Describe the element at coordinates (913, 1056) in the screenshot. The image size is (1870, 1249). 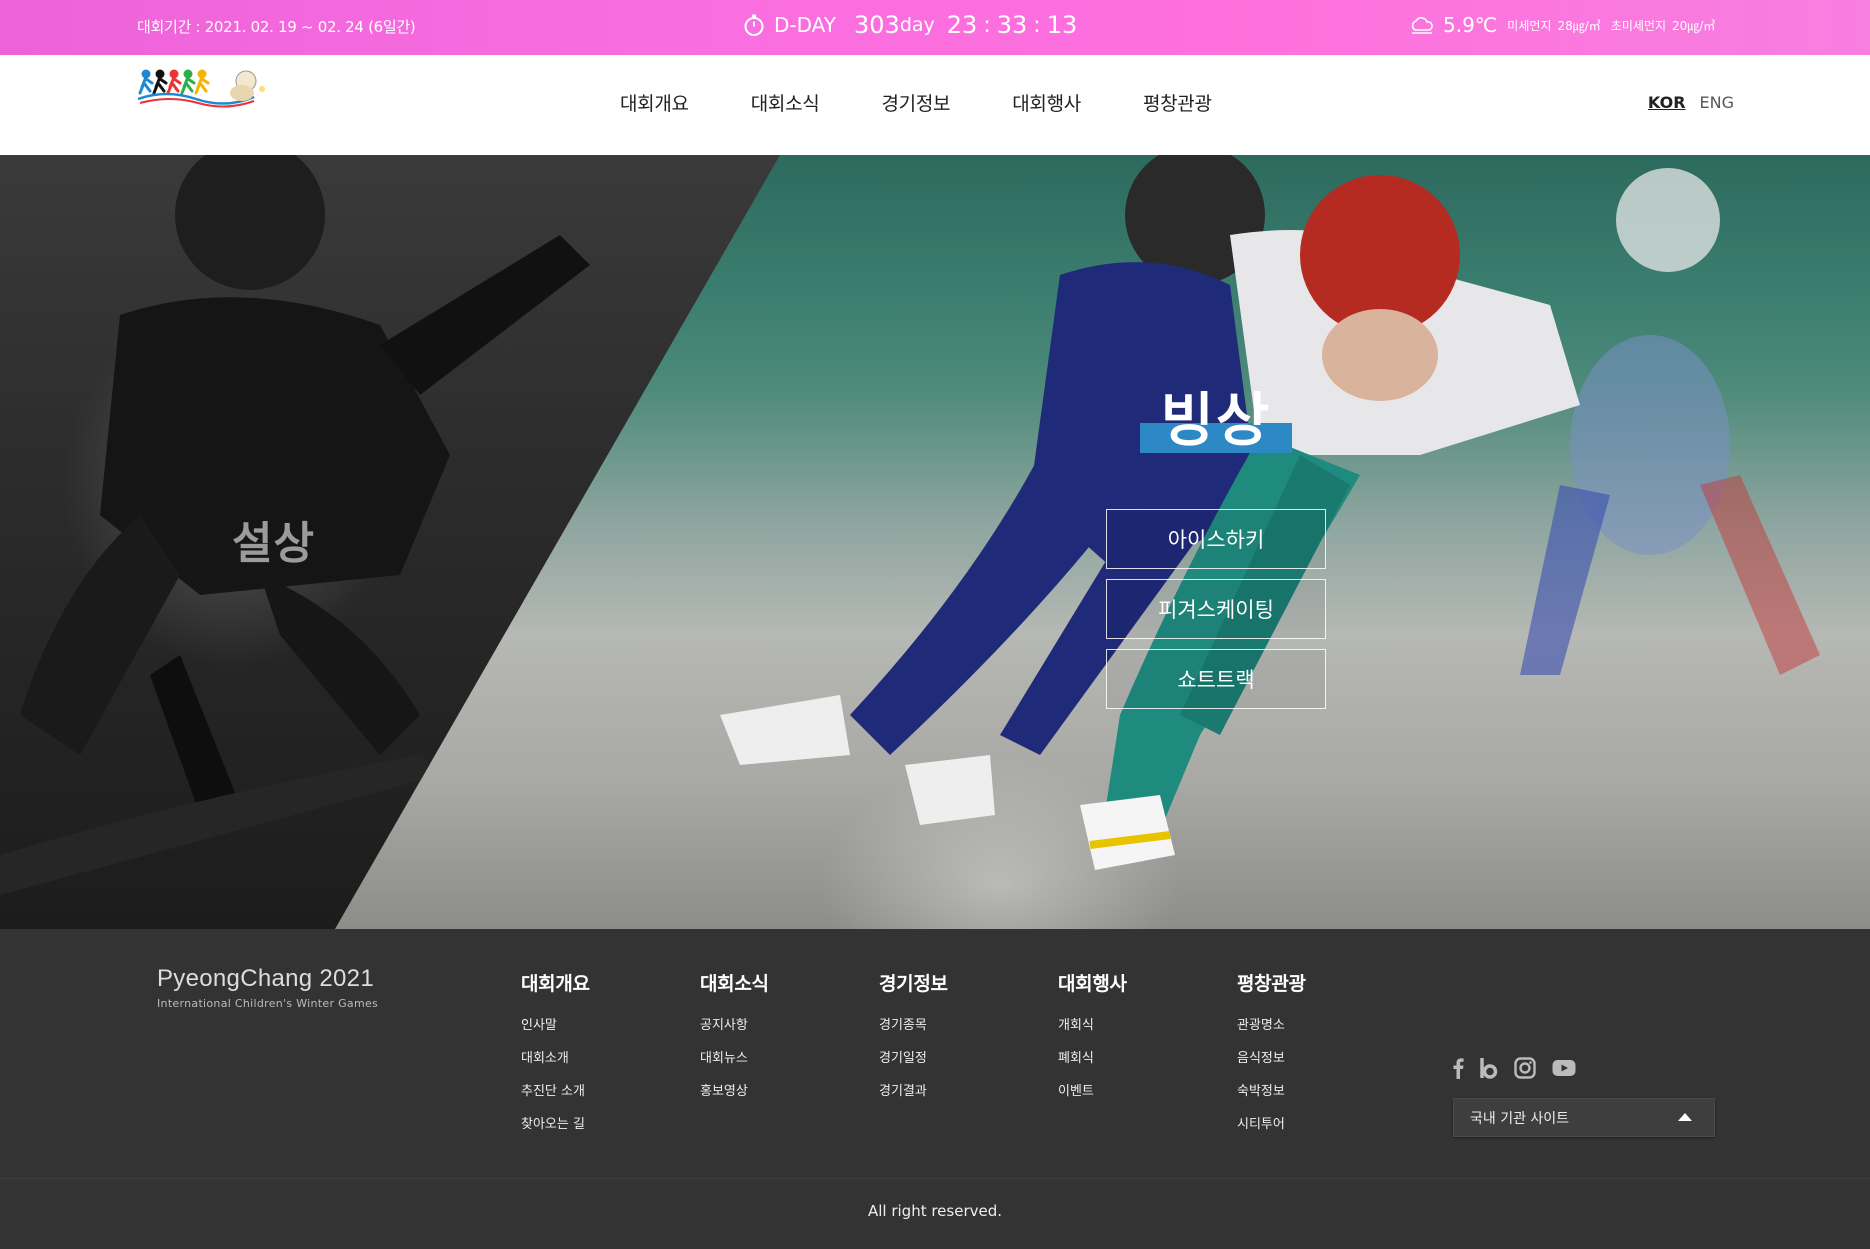
I see `footer-link: 경기일정` at that location.